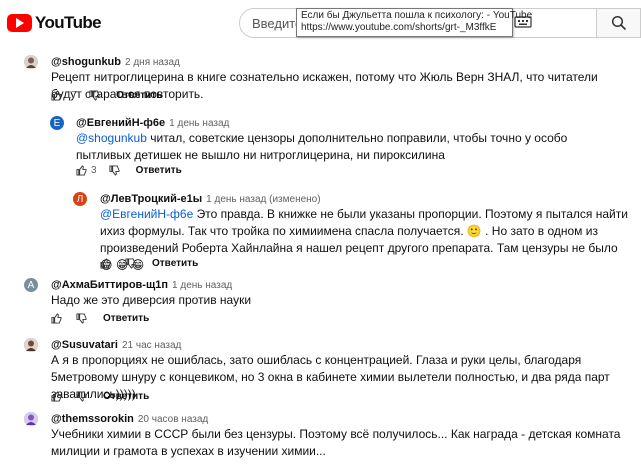 This screenshot has width=641, height=464. I want to click on search-icon, so click(619, 23).